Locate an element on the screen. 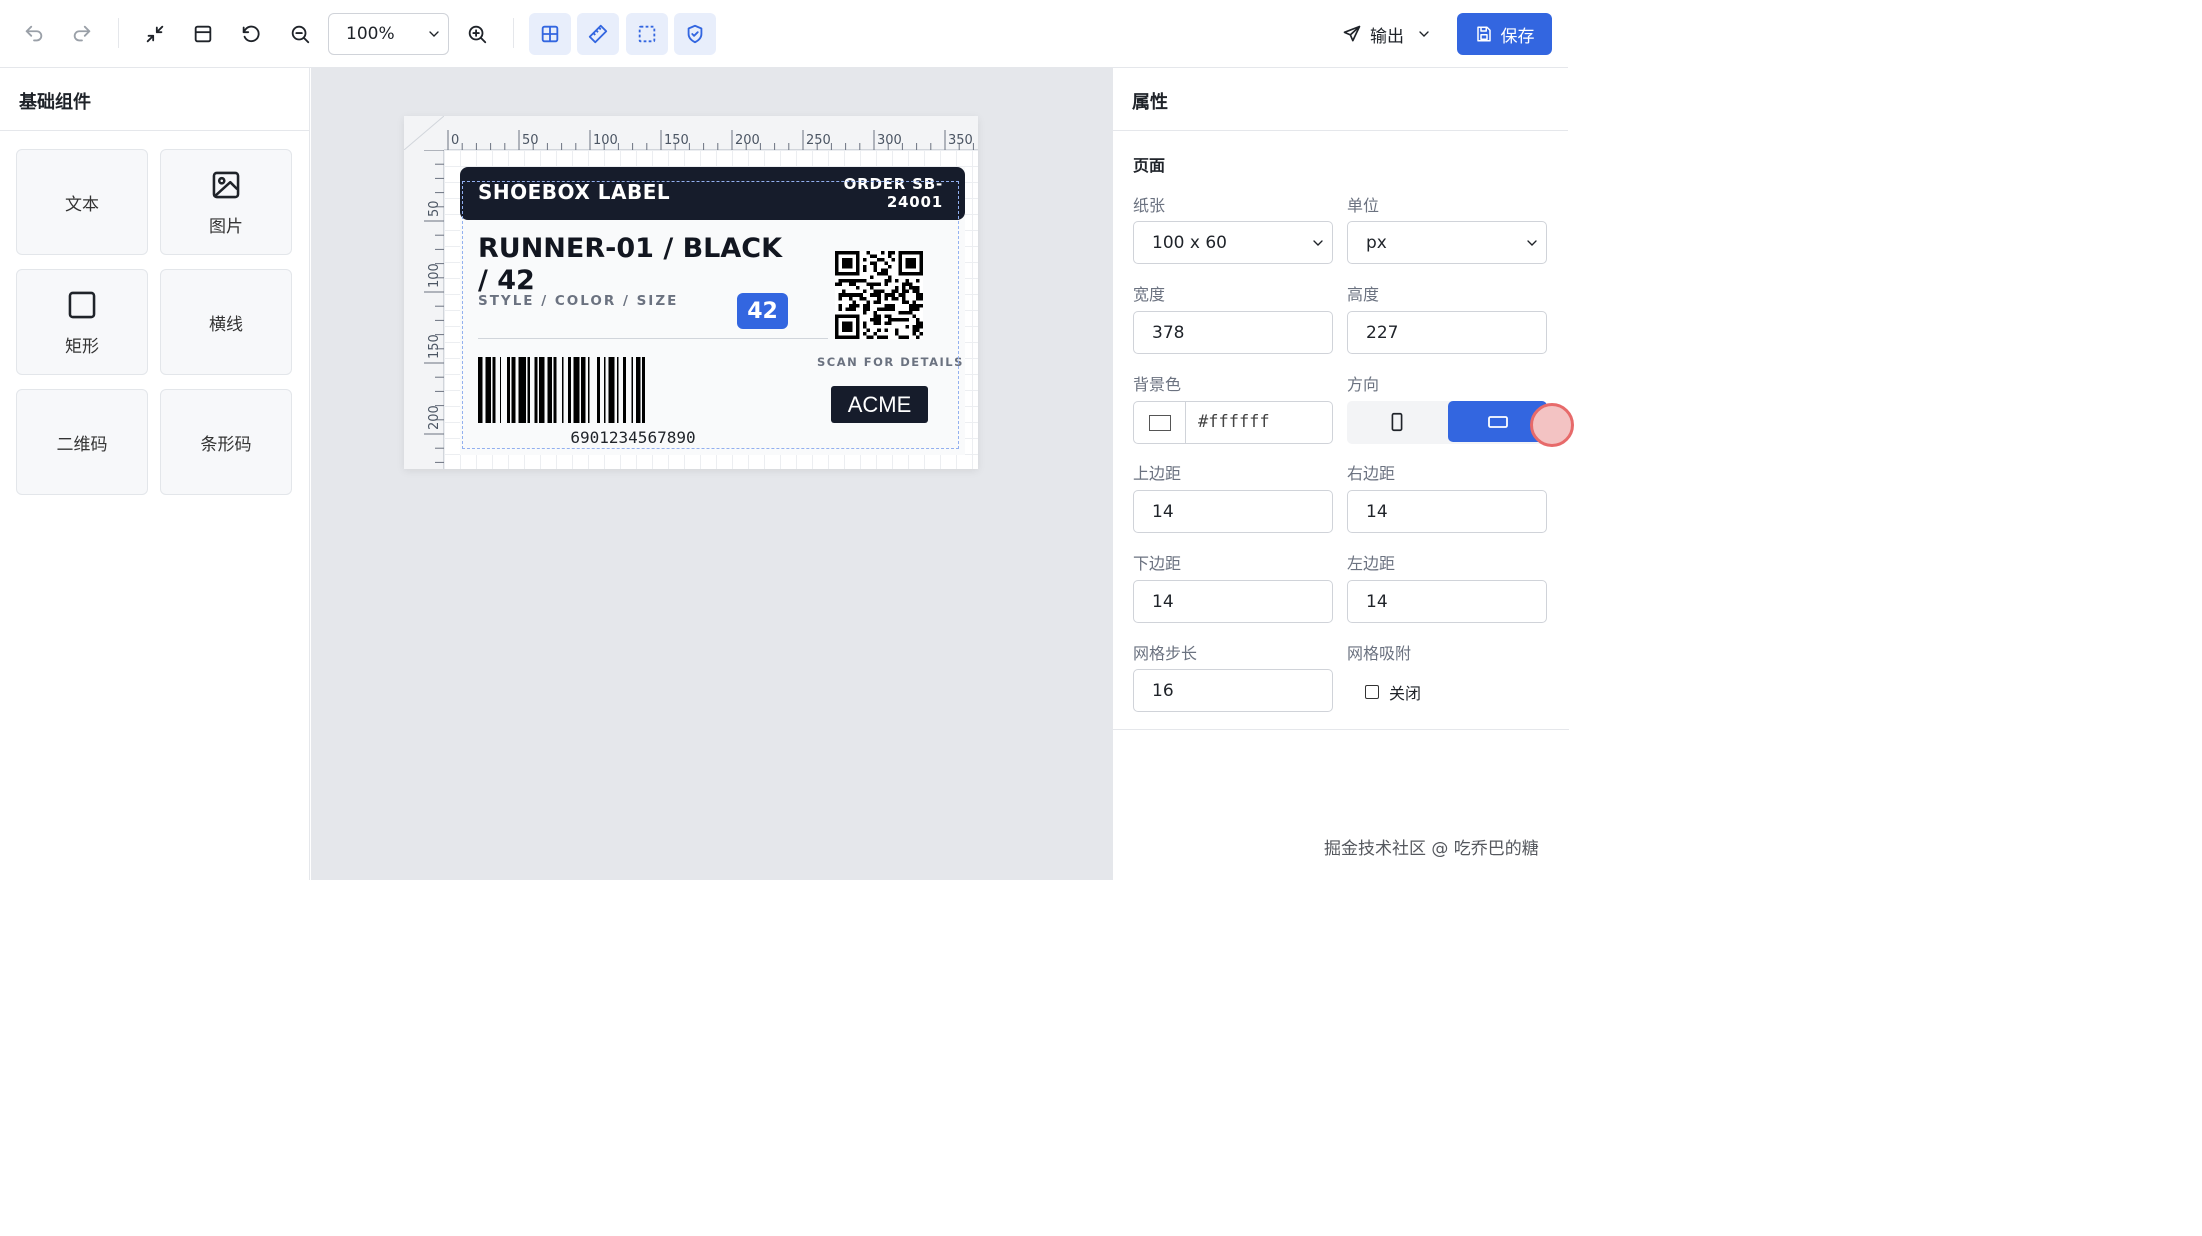  landscape-icon is located at coordinates (1497, 421).